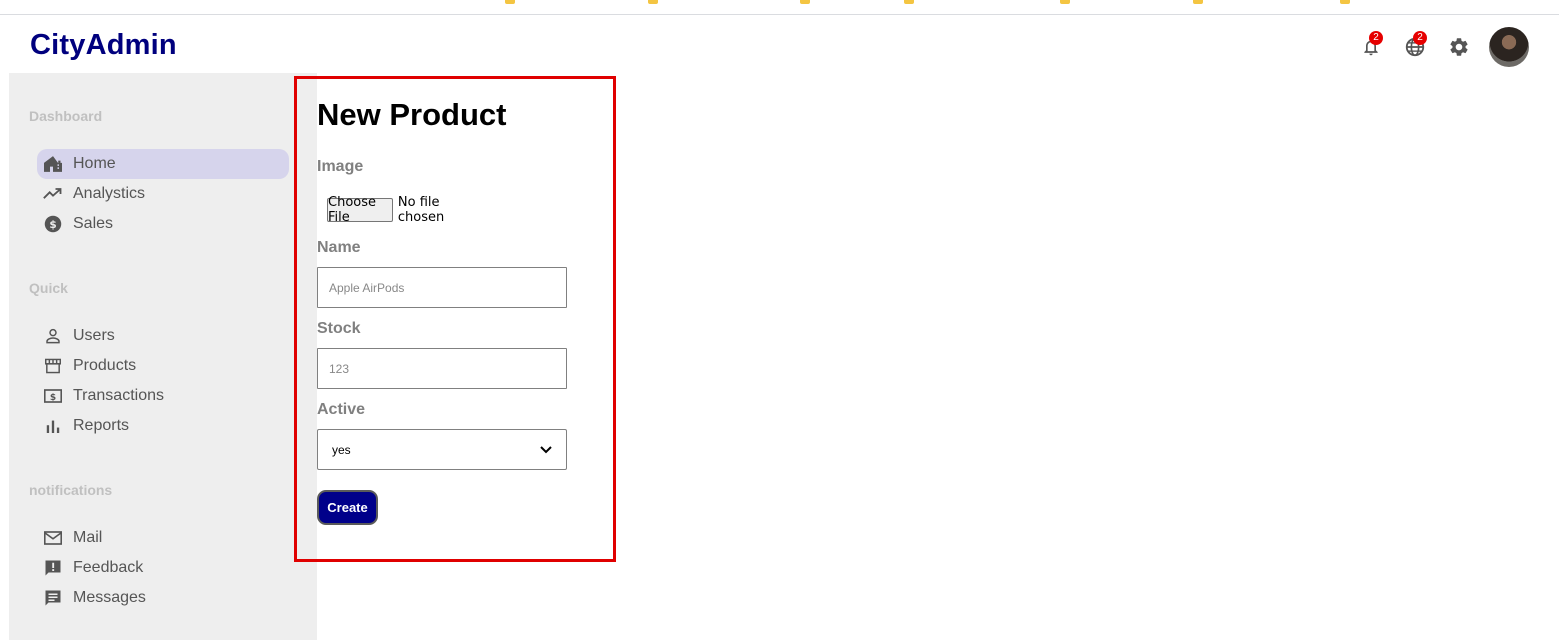 Image resolution: width=1559 pixels, height=640 pixels. What do you see at coordinates (53, 598) in the screenshot?
I see `chat-icon` at bounding box center [53, 598].